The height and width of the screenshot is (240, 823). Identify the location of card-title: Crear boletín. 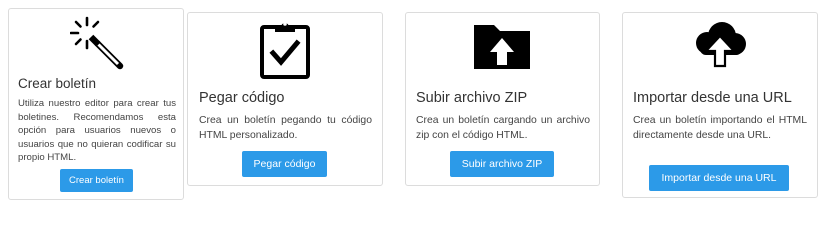
(57, 83).